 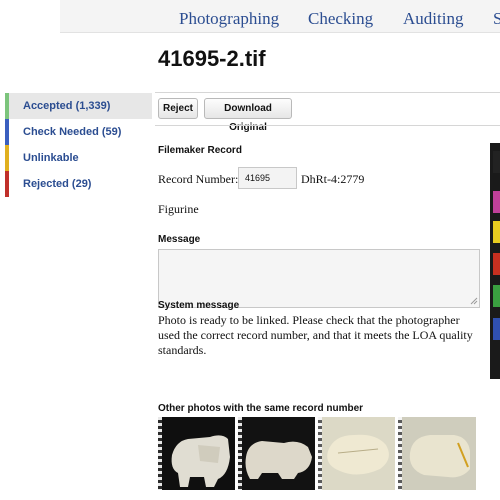 What do you see at coordinates (67, 106) in the screenshot?
I see `sidebar-item-label: Accepted (1,339)` at bounding box center [67, 106].